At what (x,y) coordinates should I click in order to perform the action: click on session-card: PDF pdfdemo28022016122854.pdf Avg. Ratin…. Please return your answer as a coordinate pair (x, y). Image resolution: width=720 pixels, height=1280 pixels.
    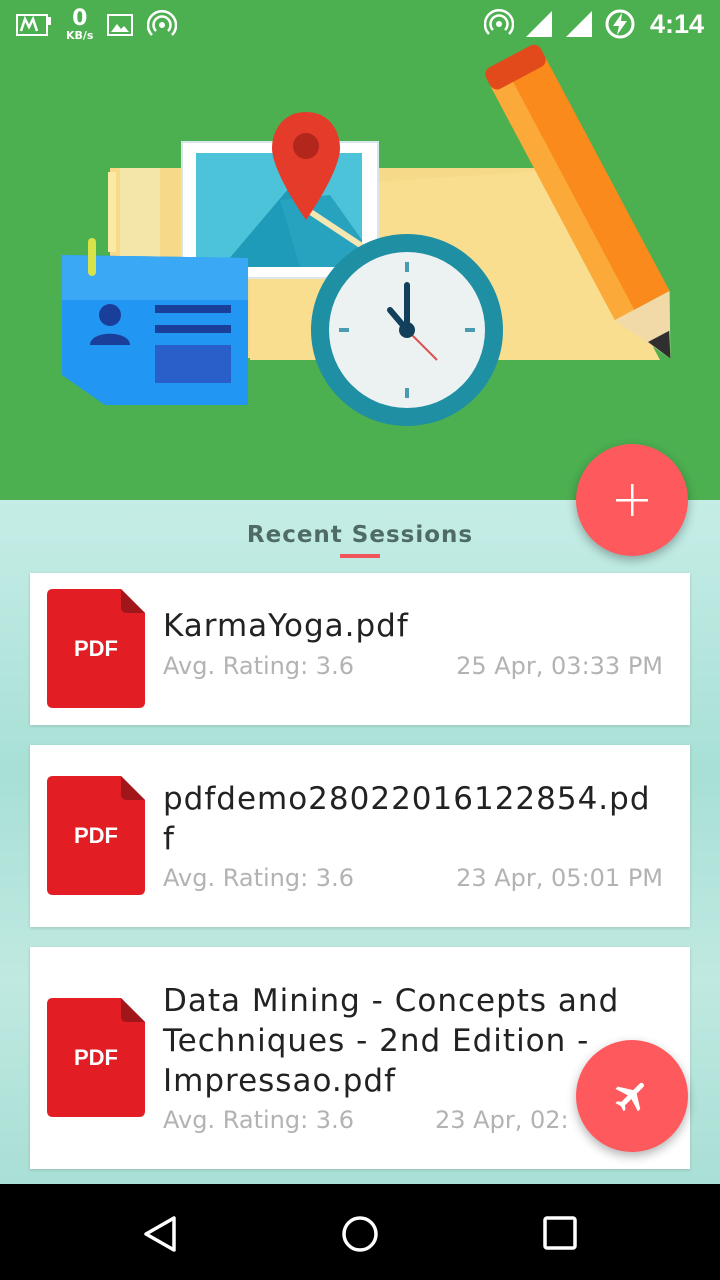
    Looking at the image, I should click on (360, 836).